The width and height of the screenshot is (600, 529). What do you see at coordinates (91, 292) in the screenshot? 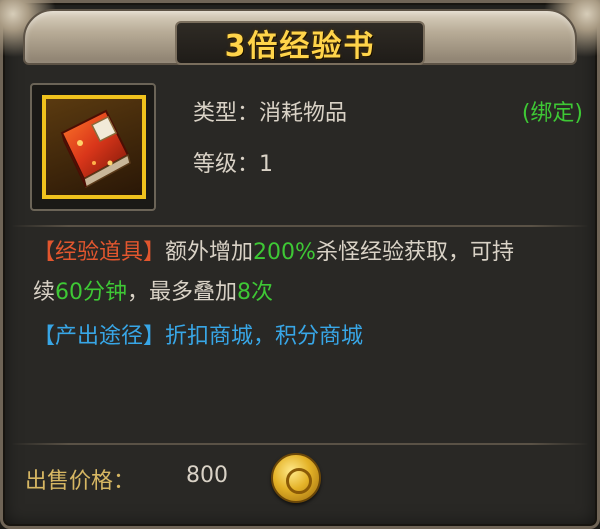
I see `duration: 60分钟` at bounding box center [91, 292].